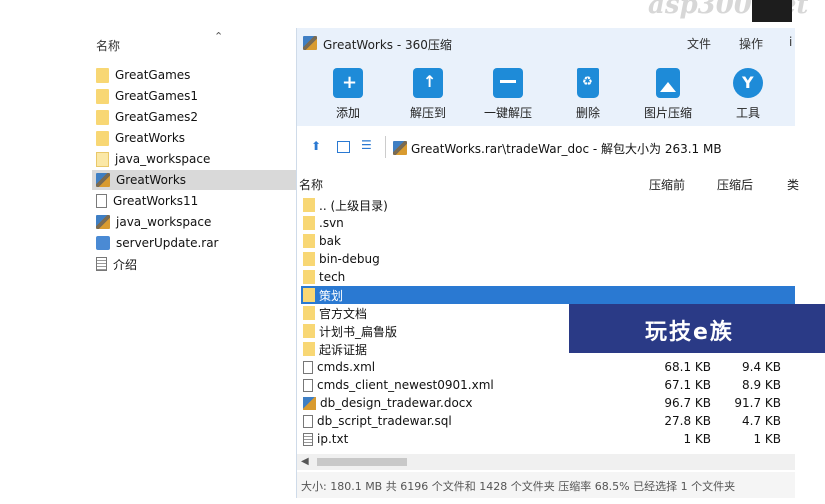 This screenshot has width=825, height=504. I want to click on file-row: db_design_tradewar.docx 96.7 KB 91.7 KB, so click(548, 403).